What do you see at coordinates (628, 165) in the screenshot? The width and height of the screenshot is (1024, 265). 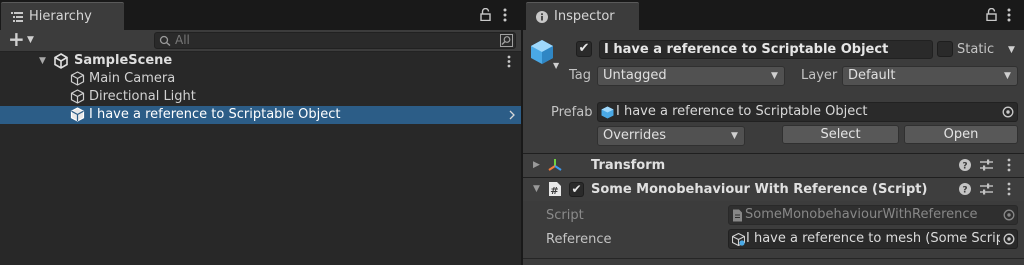 I see `transform-title: Transform` at bounding box center [628, 165].